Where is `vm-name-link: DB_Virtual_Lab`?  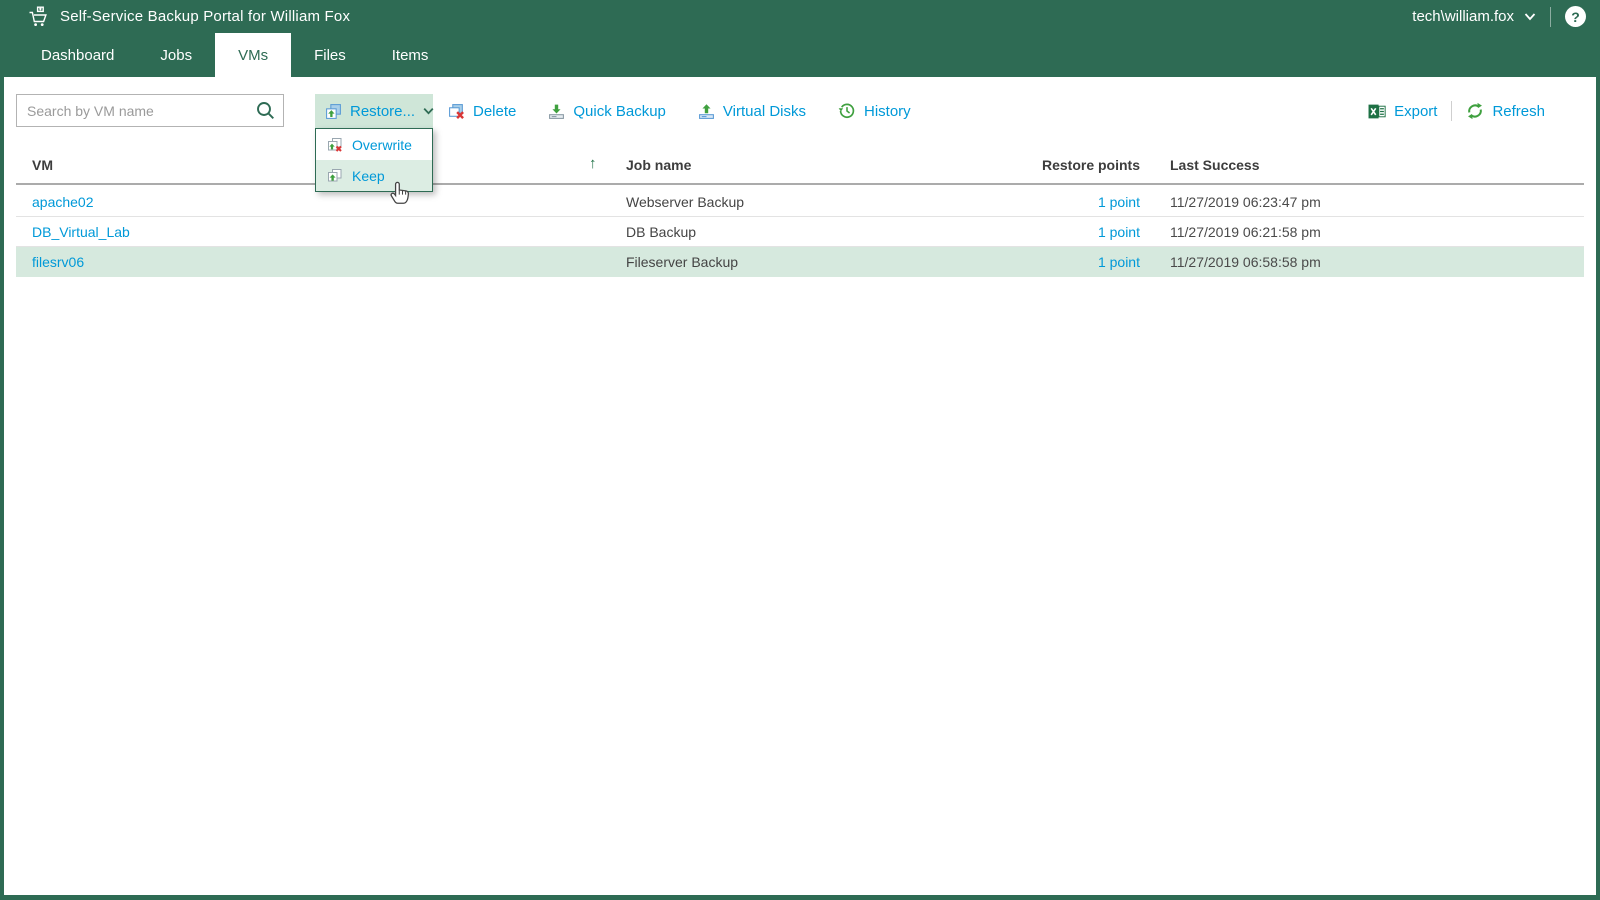
vm-name-link: DB_Virtual_Lab is located at coordinates (81, 232).